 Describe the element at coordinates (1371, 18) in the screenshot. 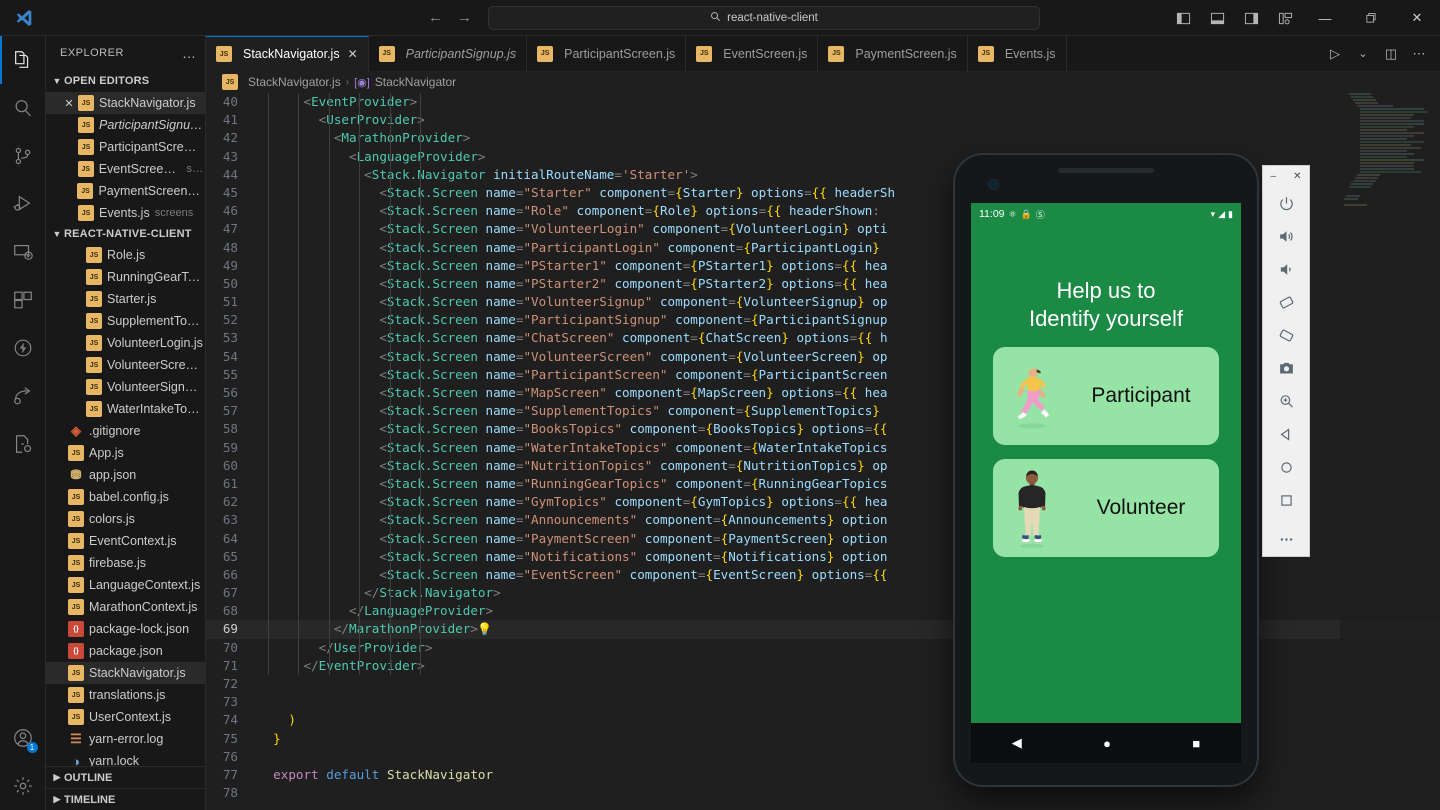

I see `maximize-restore-button` at that location.